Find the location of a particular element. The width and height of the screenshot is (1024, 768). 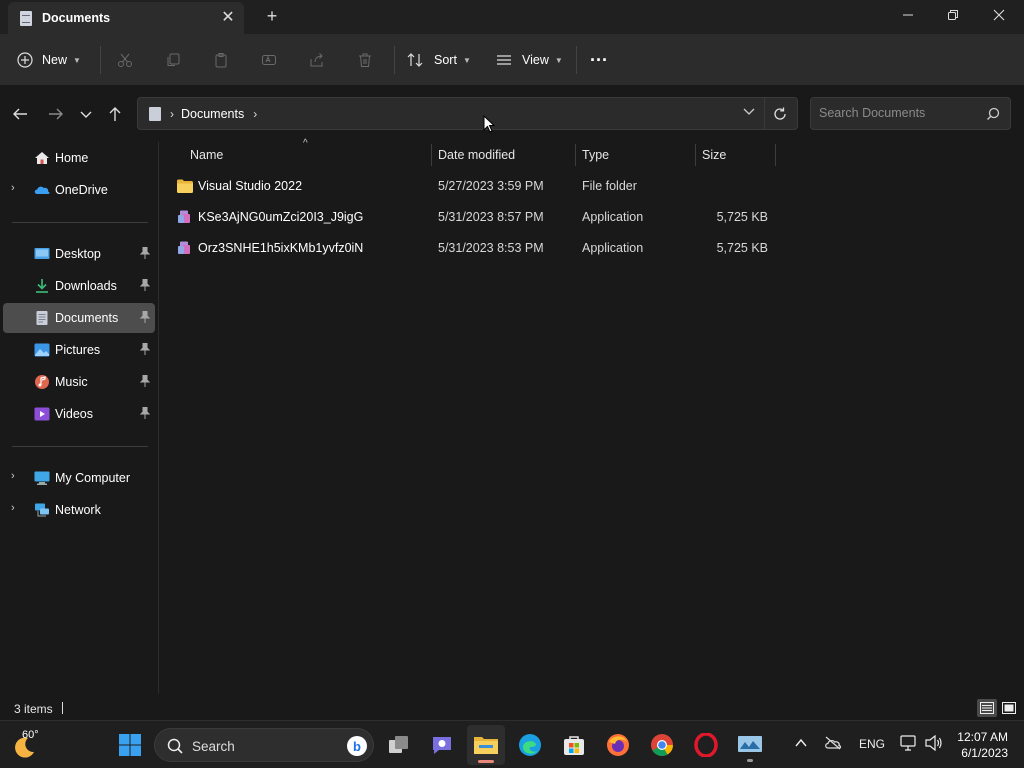

chrome-button is located at coordinates (662, 745).